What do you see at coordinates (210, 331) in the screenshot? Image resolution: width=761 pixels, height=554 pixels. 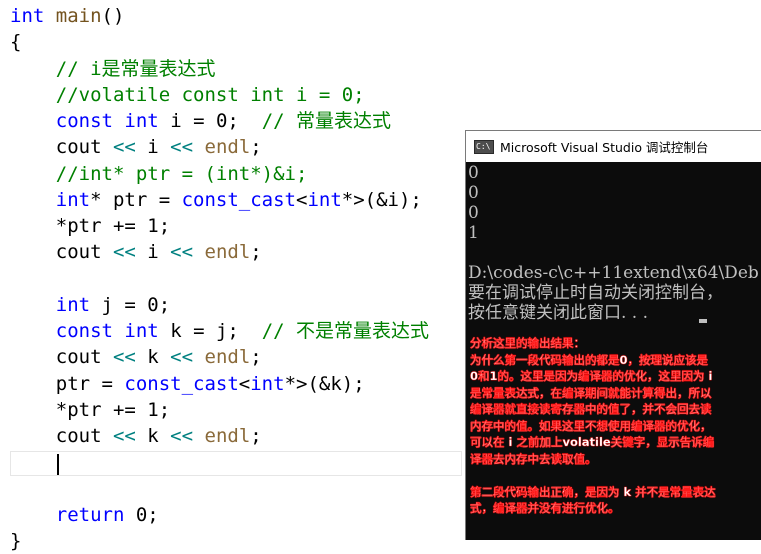 I see `code-token: k = j;` at bounding box center [210, 331].